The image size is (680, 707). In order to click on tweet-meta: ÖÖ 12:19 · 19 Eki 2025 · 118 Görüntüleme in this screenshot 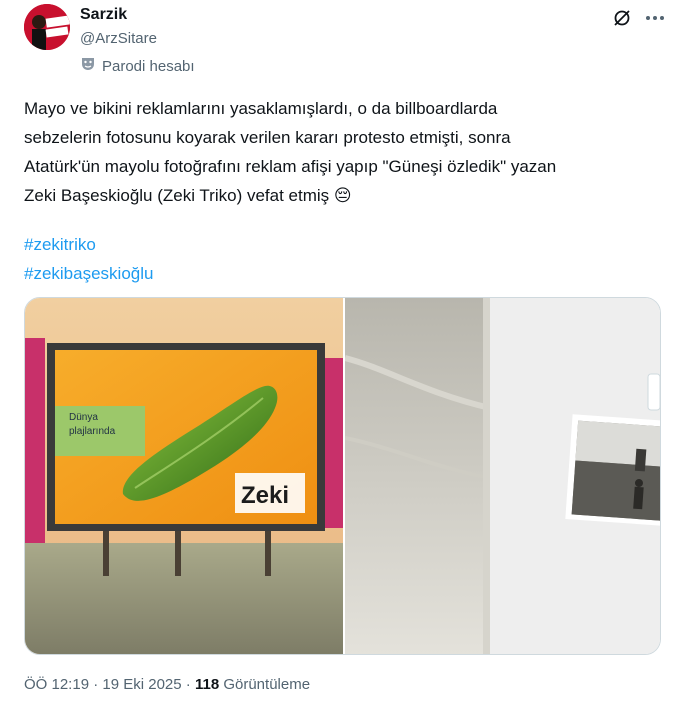, I will do `click(167, 684)`.